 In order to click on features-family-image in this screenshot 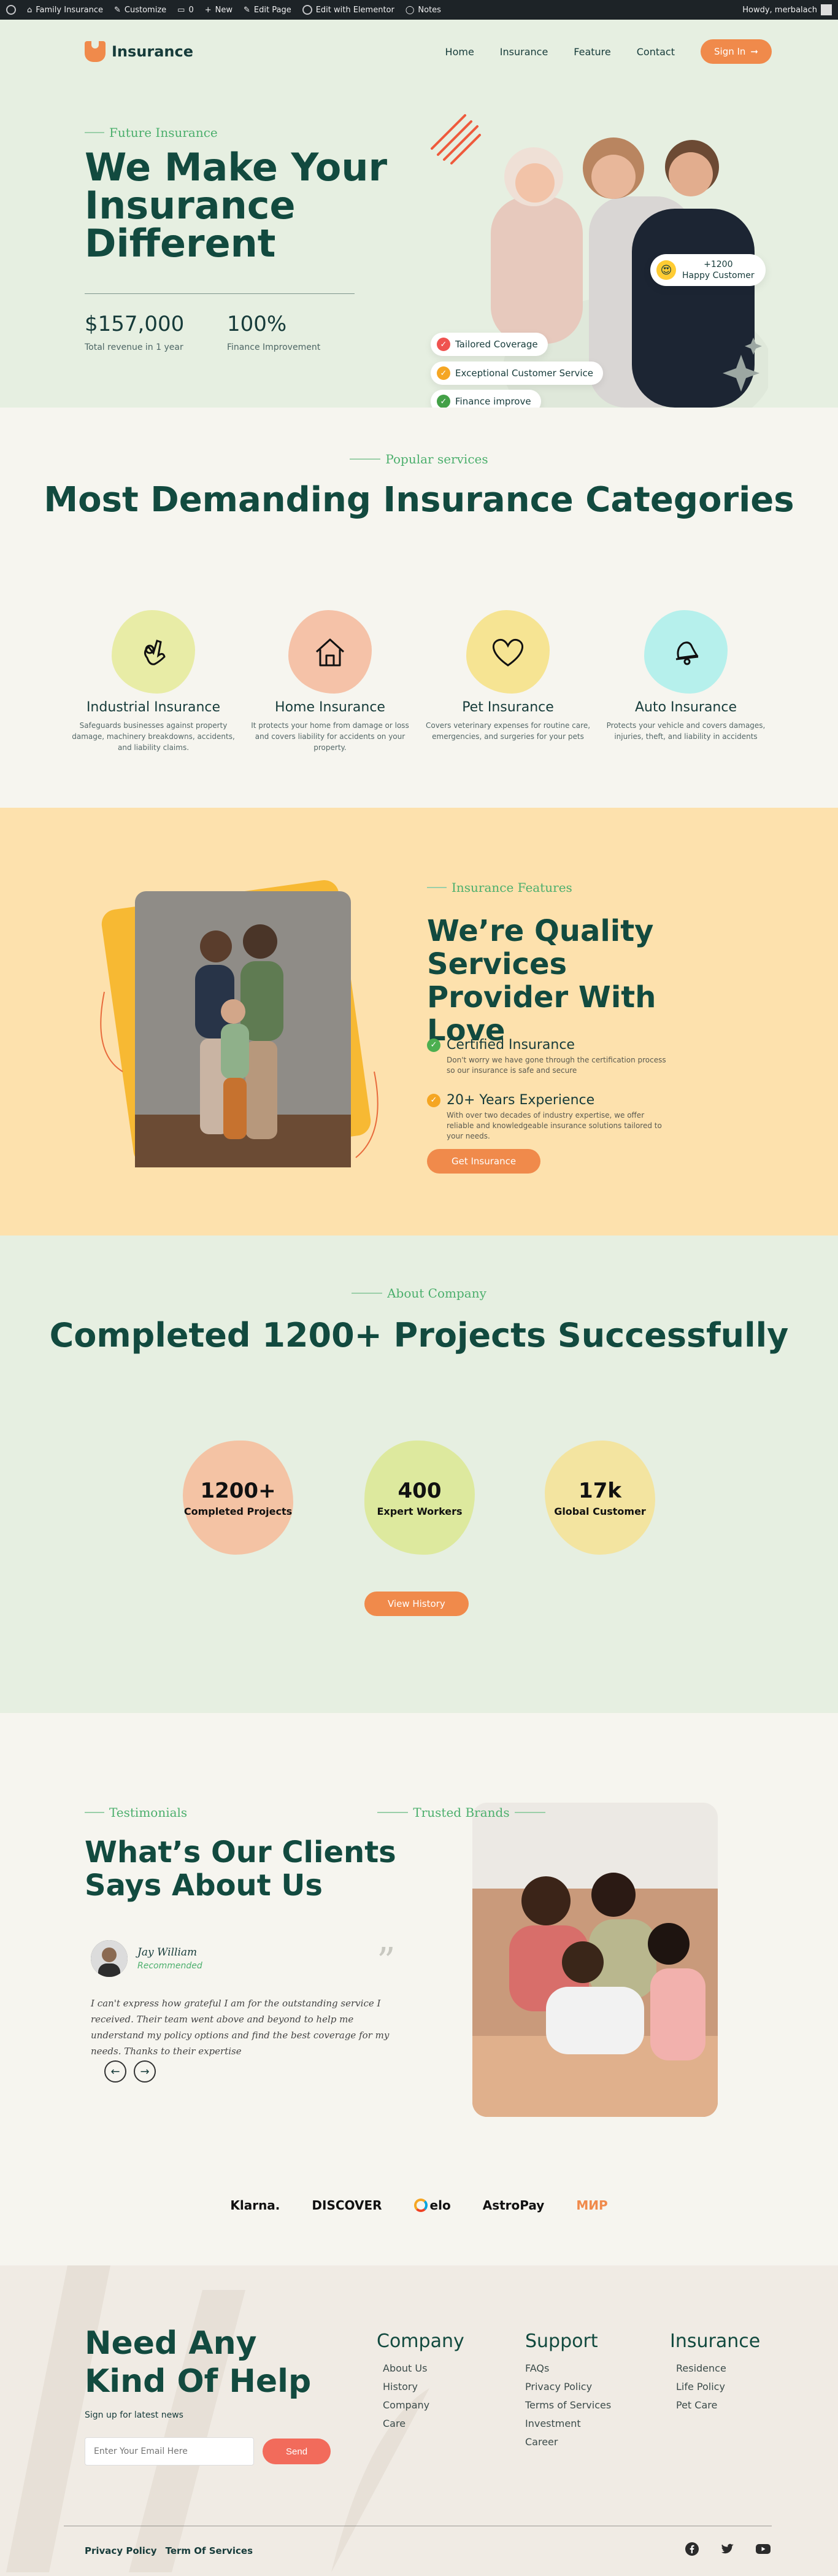, I will do `click(239, 1023)`.